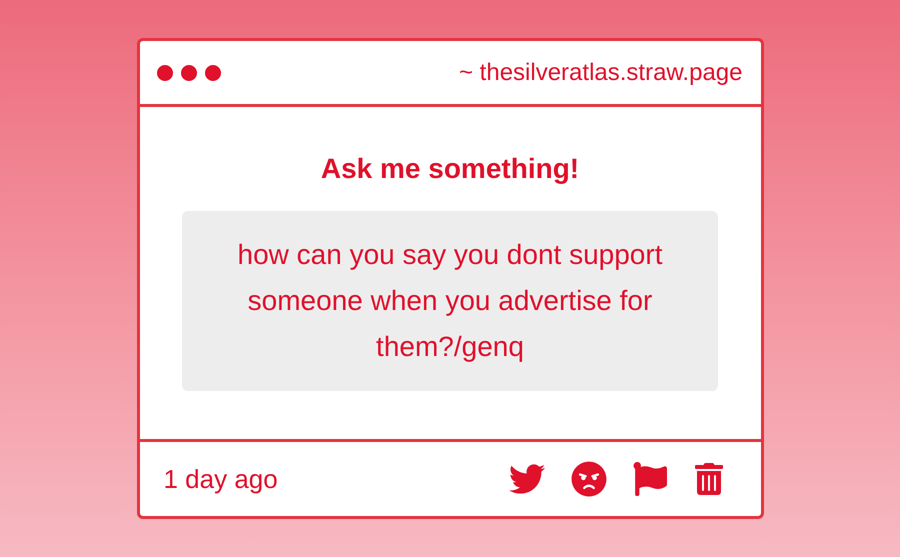  What do you see at coordinates (221, 479) in the screenshot?
I see `timestamp: 1 day ago` at bounding box center [221, 479].